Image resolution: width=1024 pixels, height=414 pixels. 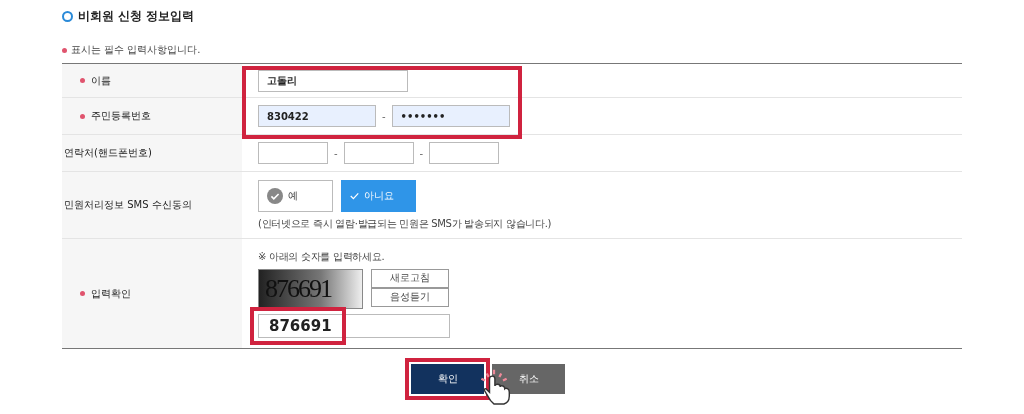 What do you see at coordinates (136, 50) in the screenshot?
I see `required-note: 표시는 필수 입력사항입니다.` at bounding box center [136, 50].